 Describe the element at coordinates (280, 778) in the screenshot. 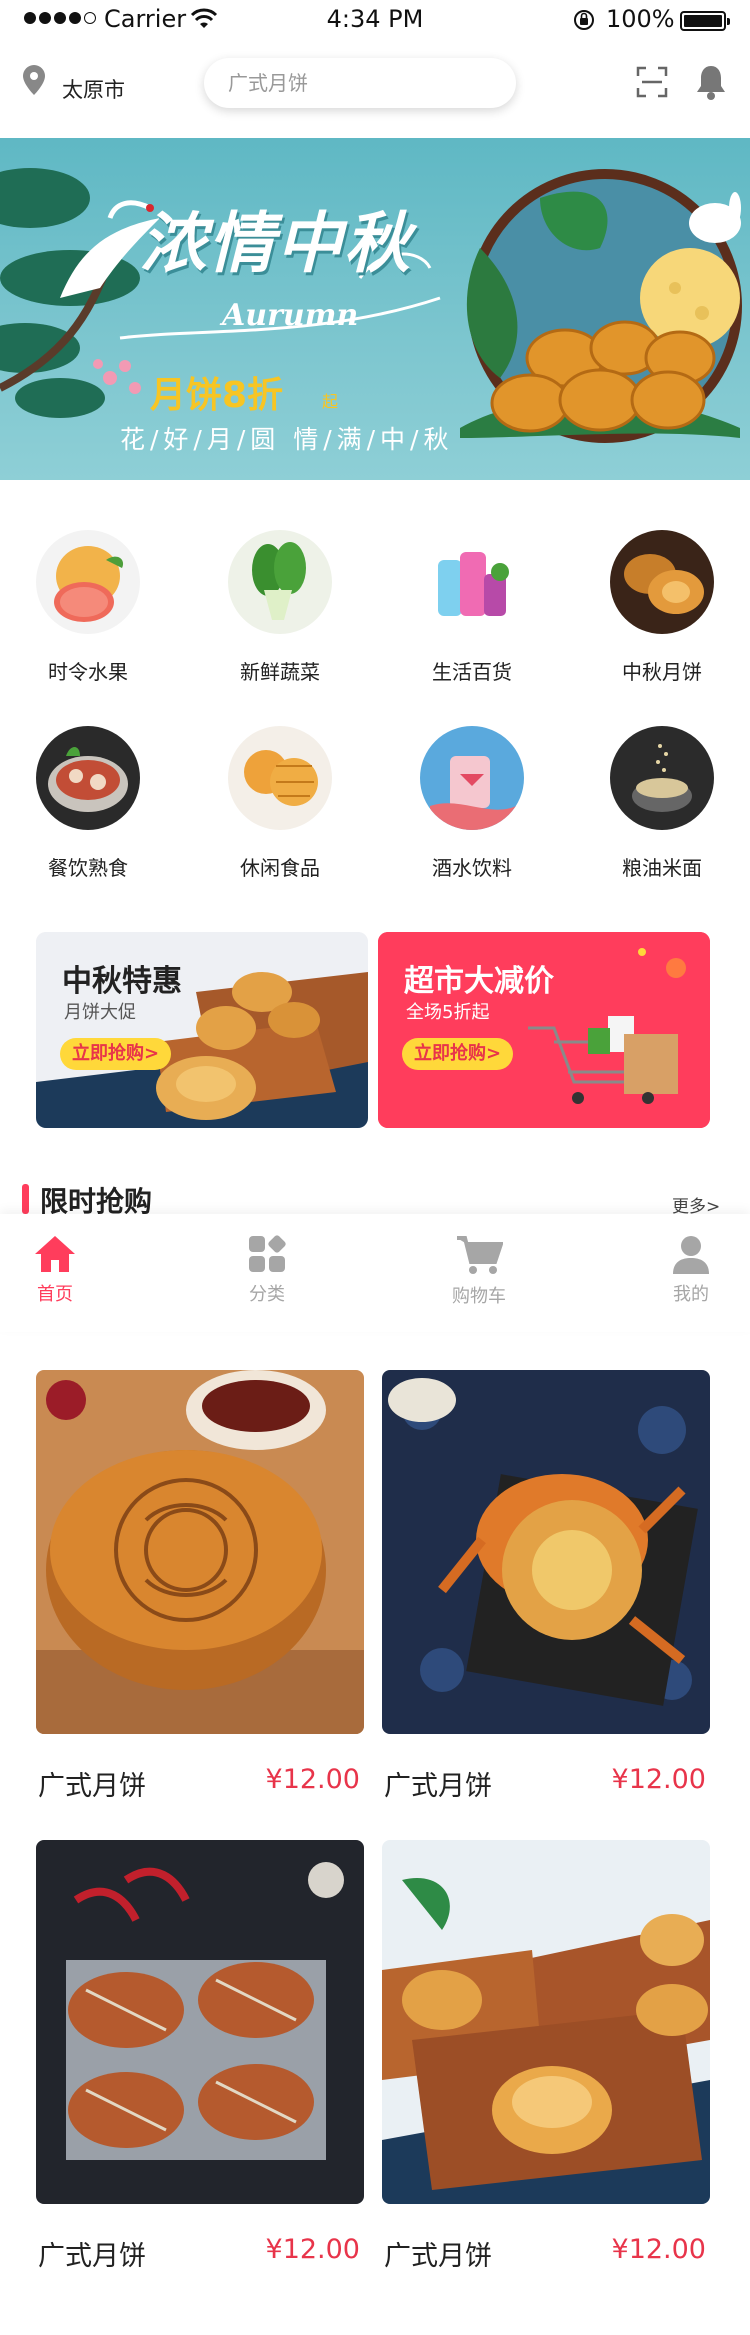

I see `waffle-image` at that location.